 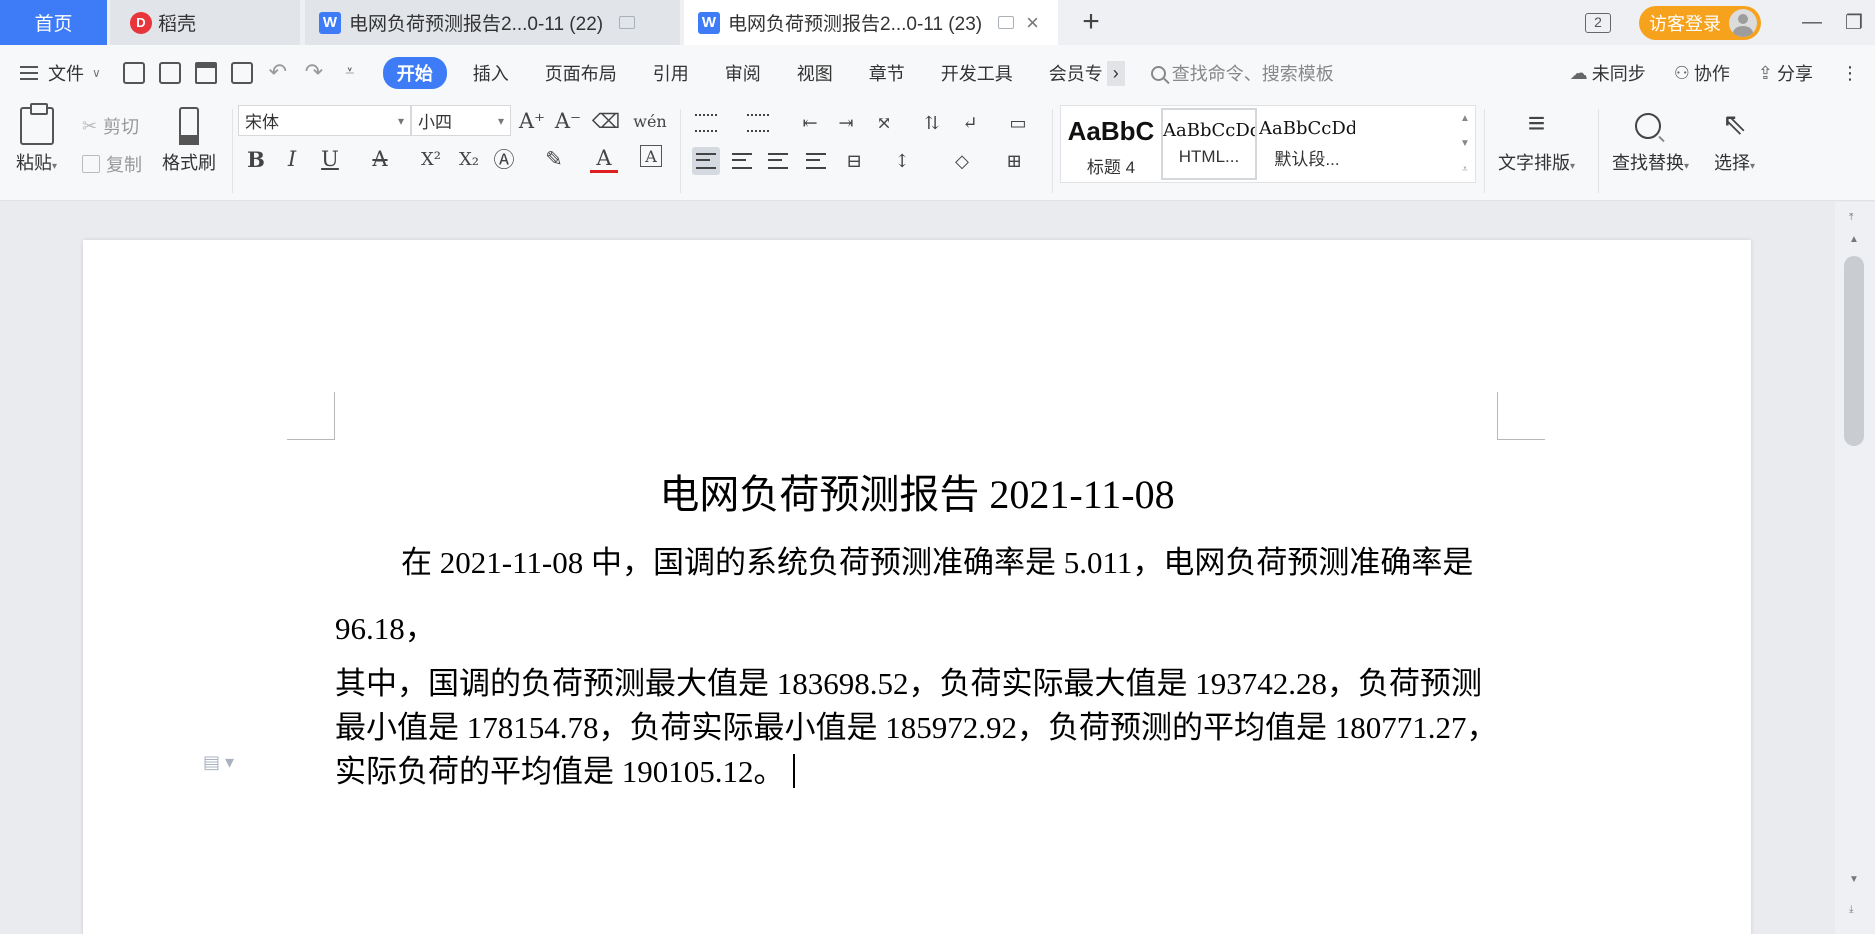 What do you see at coordinates (292, 159) in the screenshot?
I see `italic-button: I` at bounding box center [292, 159].